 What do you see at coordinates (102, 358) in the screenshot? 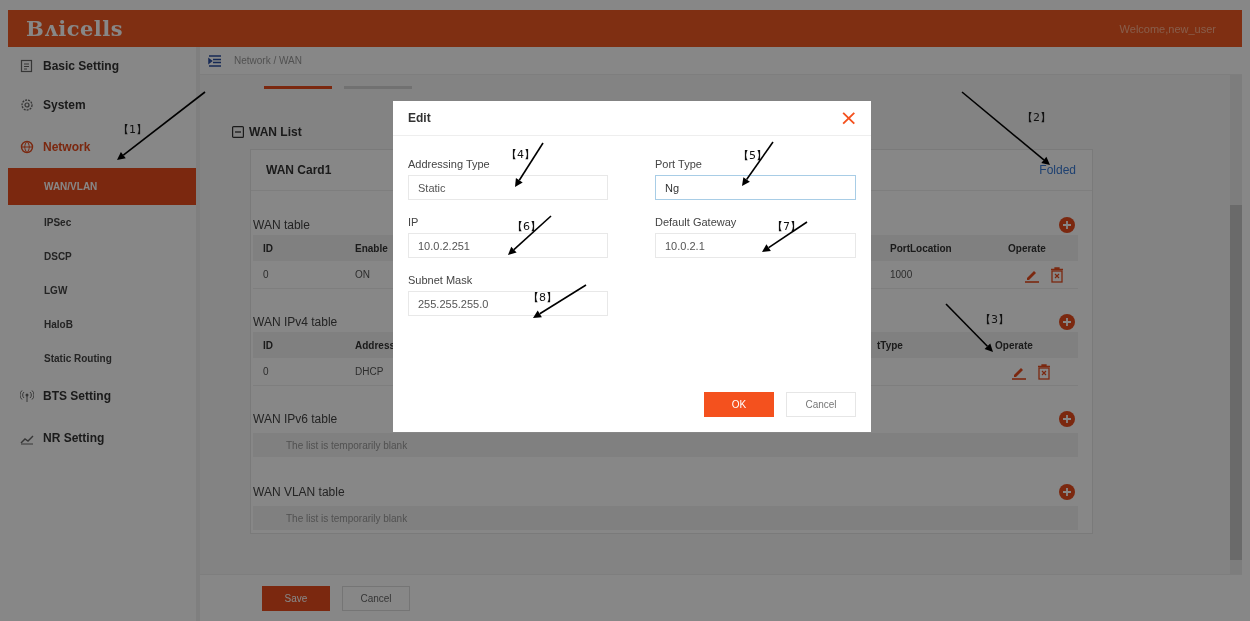
I see `sidebar-subitem: Static Routing` at bounding box center [102, 358].